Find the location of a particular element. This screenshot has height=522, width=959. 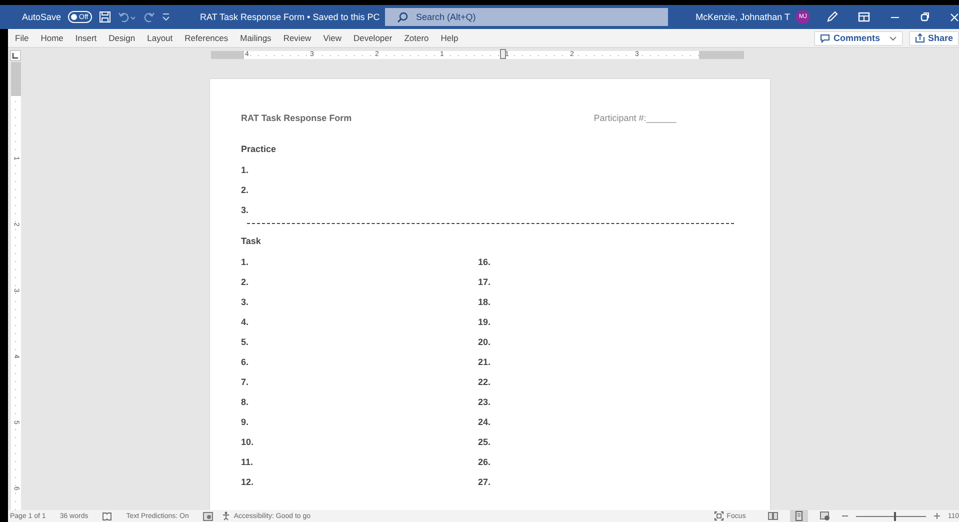

list-number: 16. is located at coordinates (485, 262).